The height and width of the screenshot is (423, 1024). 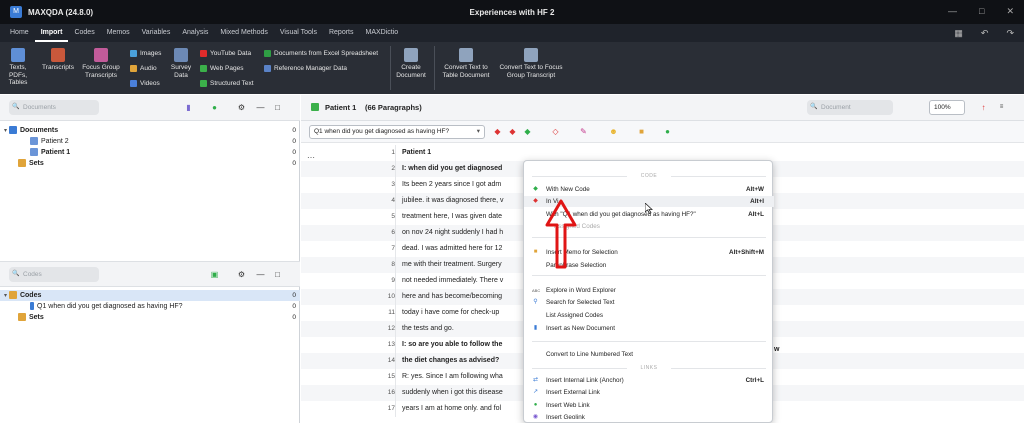 I want to click on tree-item-patient-2: Patient 2 0, so click(x=150, y=141).